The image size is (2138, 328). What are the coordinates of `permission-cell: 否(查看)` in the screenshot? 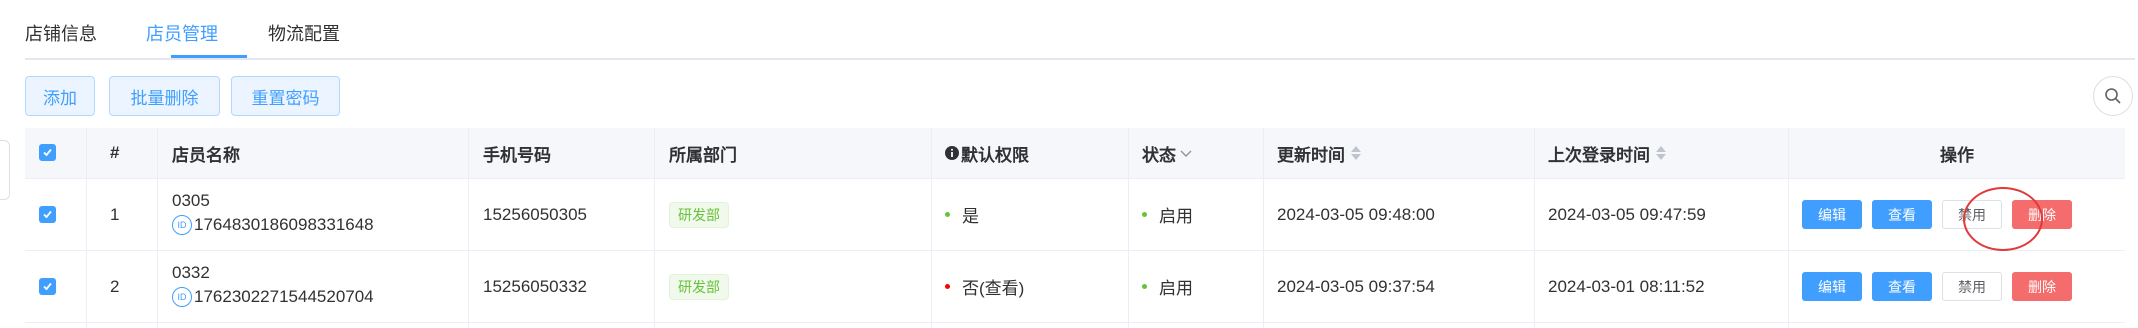 It's located at (984, 286).